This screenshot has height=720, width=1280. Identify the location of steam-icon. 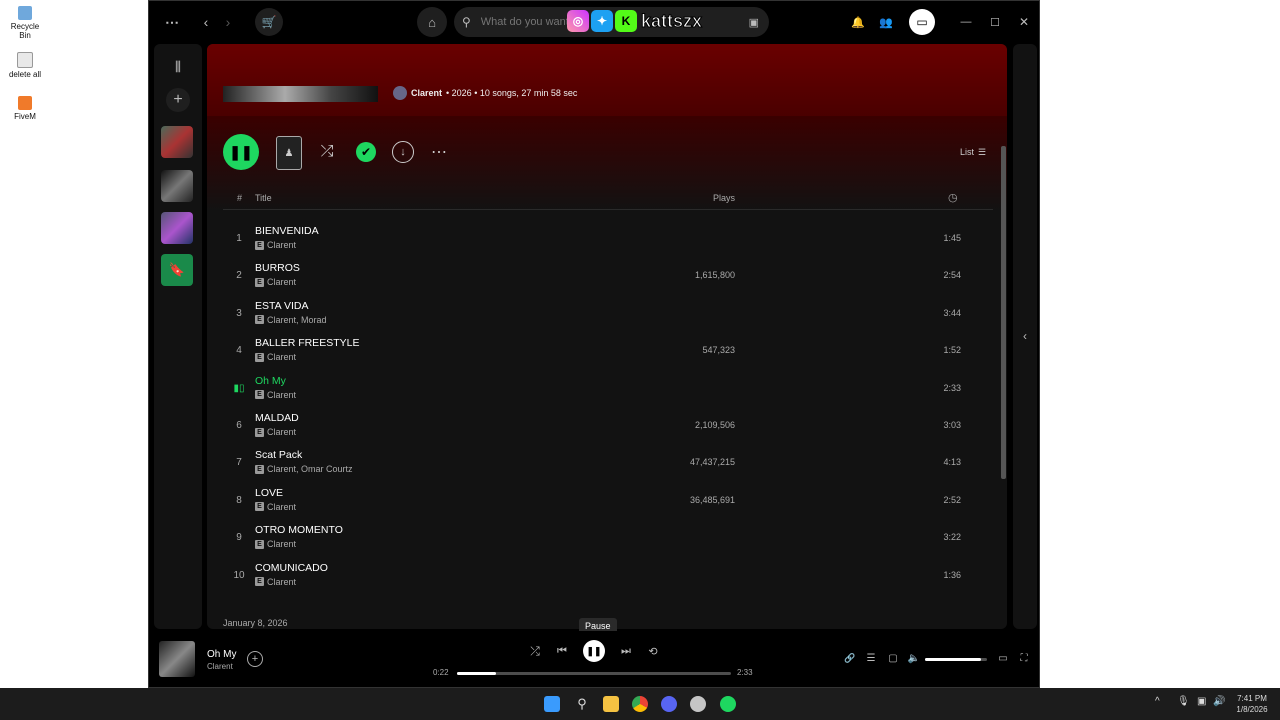
(698, 704).